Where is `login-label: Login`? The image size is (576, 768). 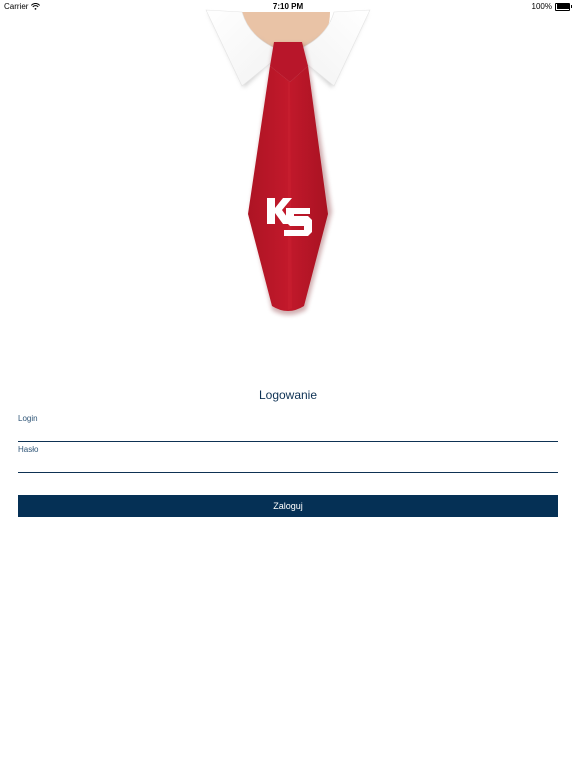 login-label: Login is located at coordinates (28, 418).